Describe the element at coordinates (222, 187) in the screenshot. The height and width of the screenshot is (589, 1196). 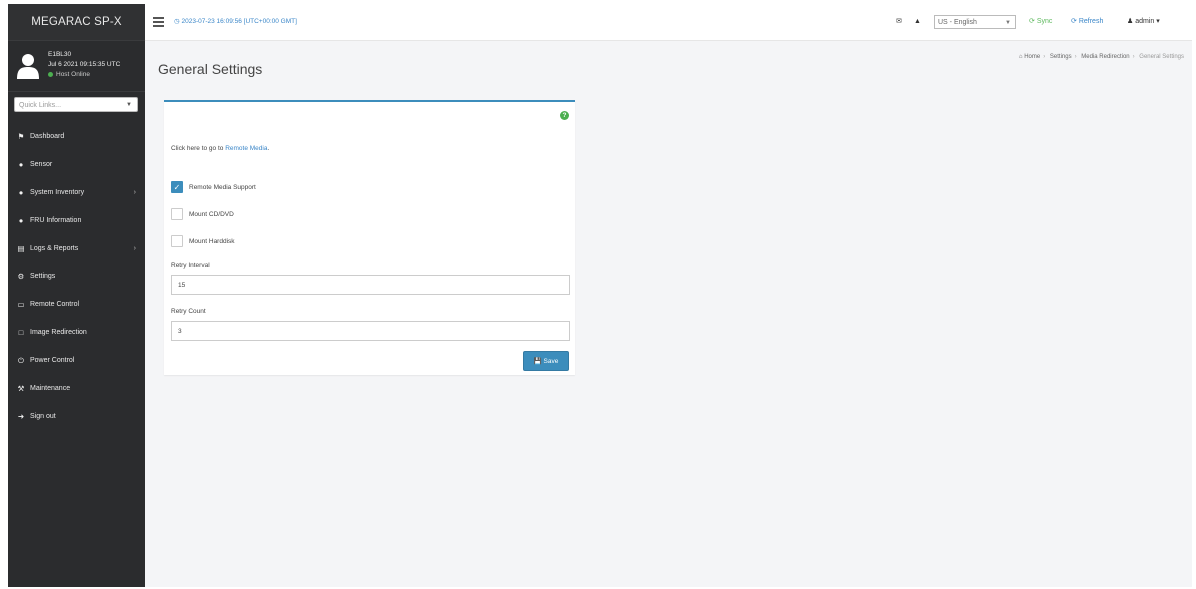
I see `remote-media-support-label: Remote Media Support` at that location.